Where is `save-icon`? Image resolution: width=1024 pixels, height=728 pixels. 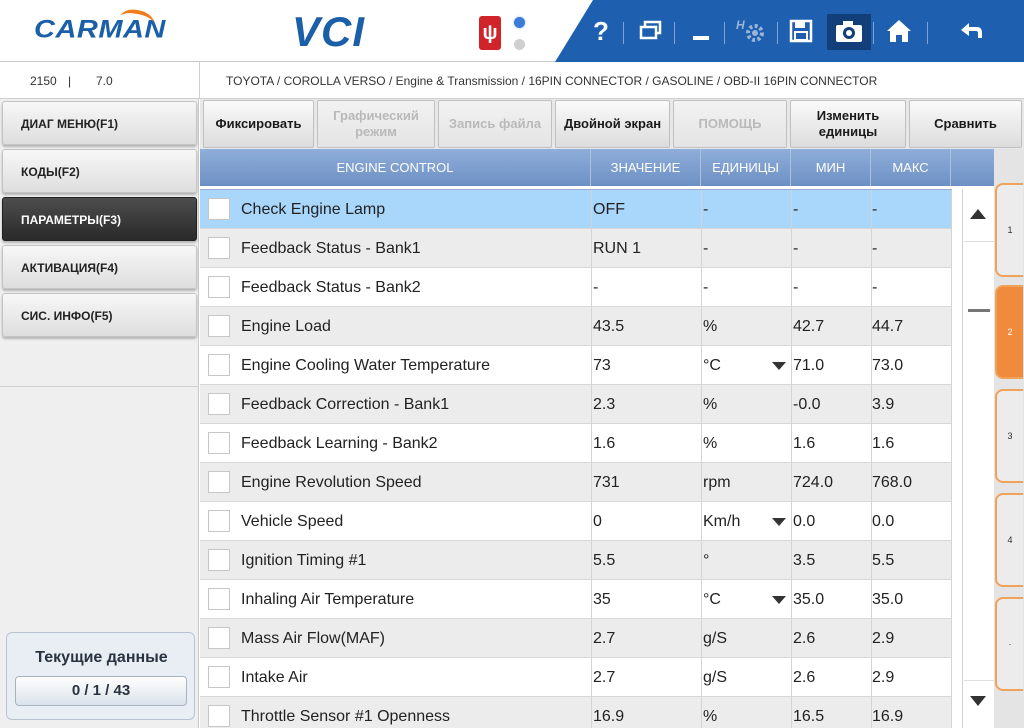
save-icon is located at coordinates (801, 31).